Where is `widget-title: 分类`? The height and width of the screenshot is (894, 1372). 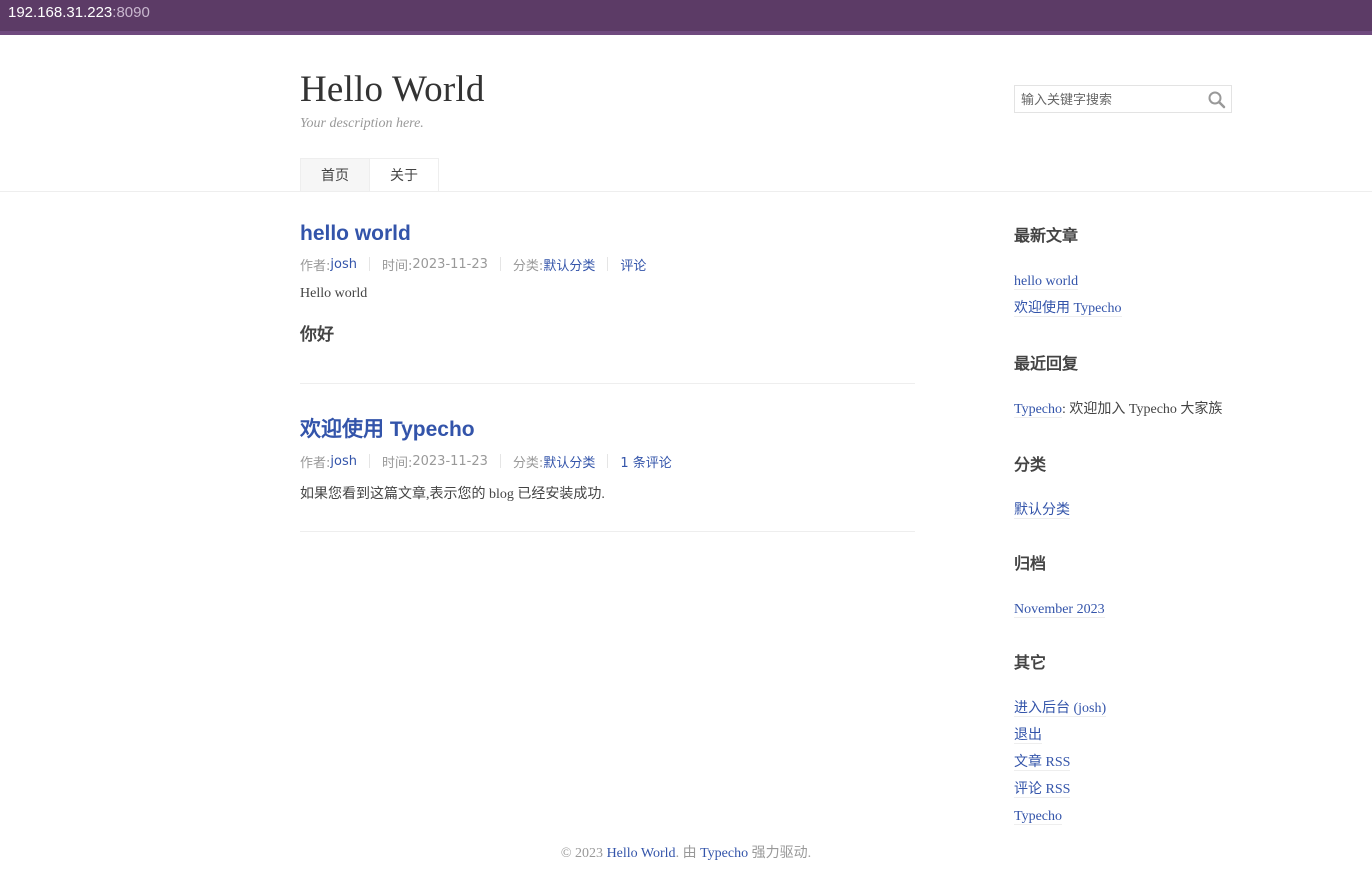 widget-title: 分类 is located at coordinates (1030, 464).